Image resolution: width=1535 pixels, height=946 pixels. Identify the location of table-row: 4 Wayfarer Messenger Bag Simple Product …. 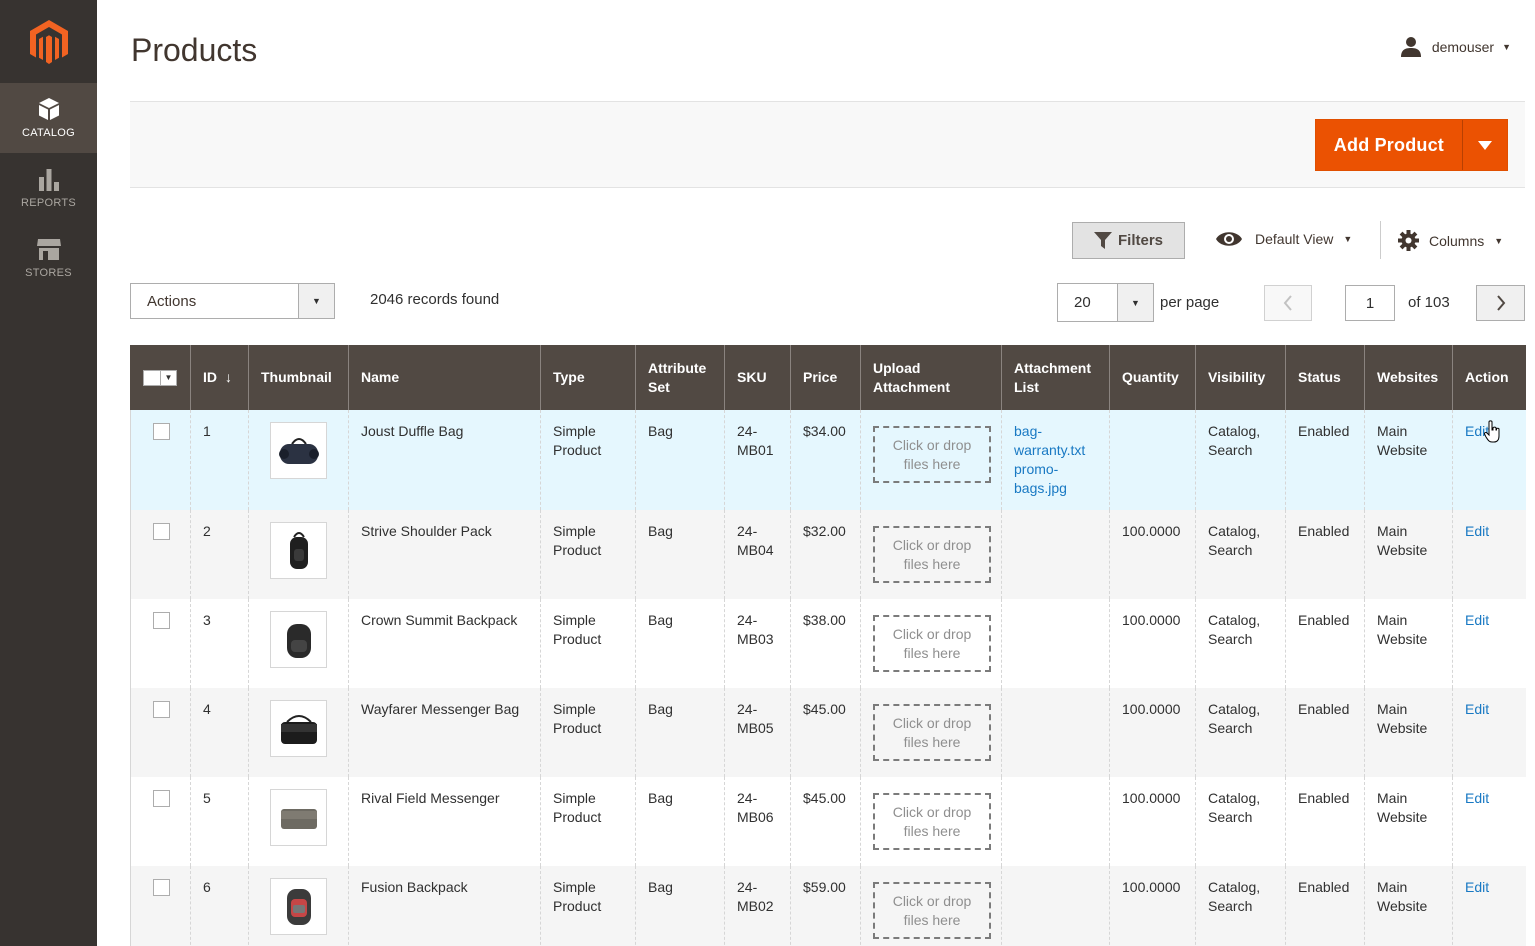
(828, 732).